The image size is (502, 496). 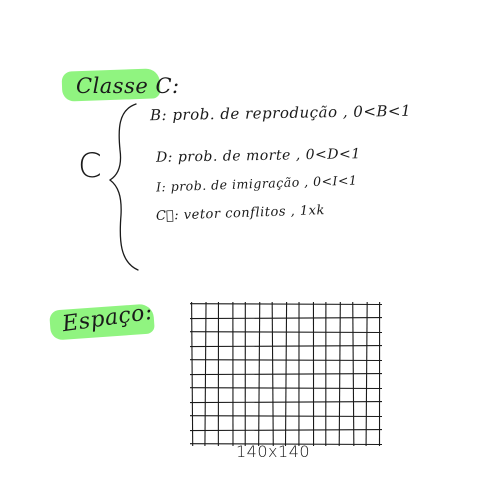 What do you see at coordinates (273, 451) in the screenshot?
I see `grid-size-label: 140x140` at bounding box center [273, 451].